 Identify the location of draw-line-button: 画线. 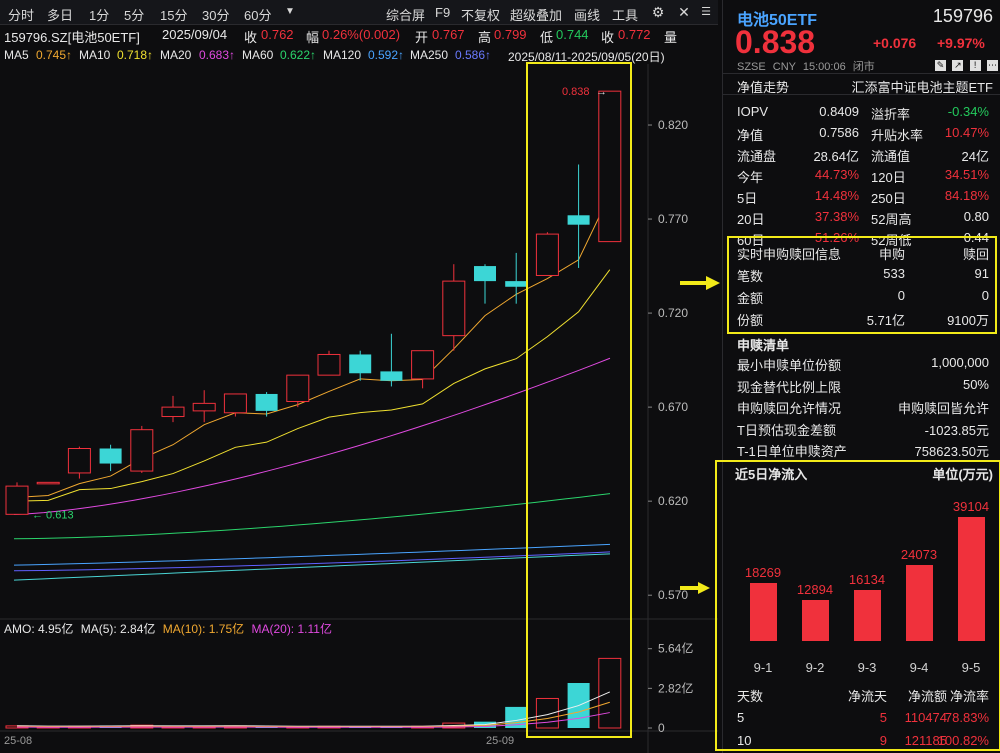
(587, 14).